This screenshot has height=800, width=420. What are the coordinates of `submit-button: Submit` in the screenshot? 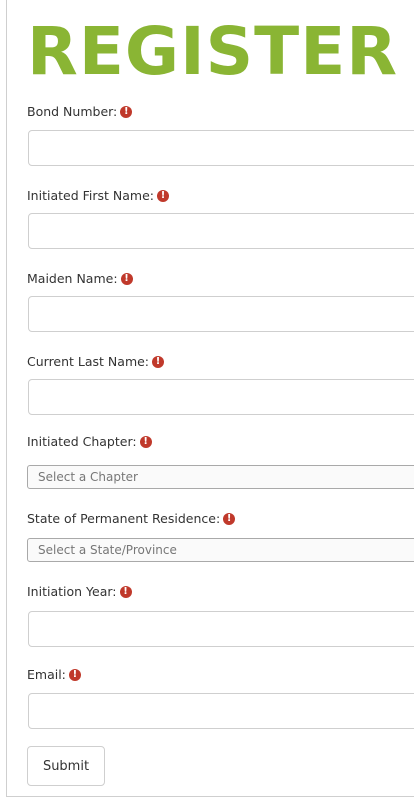 It's located at (66, 766).